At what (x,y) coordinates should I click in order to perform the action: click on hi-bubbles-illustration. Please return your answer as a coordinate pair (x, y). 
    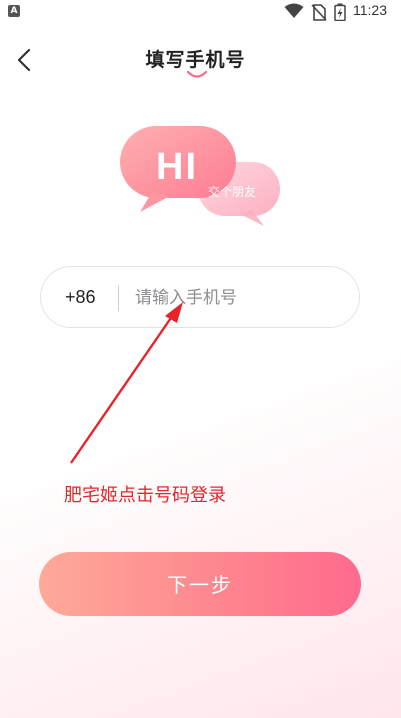
    Looking at the image, I should click on (200, 176).